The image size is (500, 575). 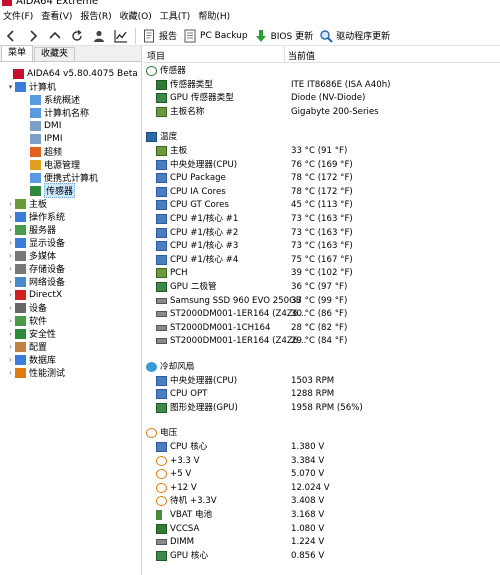 What do you see at coordinates (57, 3) in the screenshot?
I see `window-title: AIDA64 Extreme` at bounding box center [57, 3].